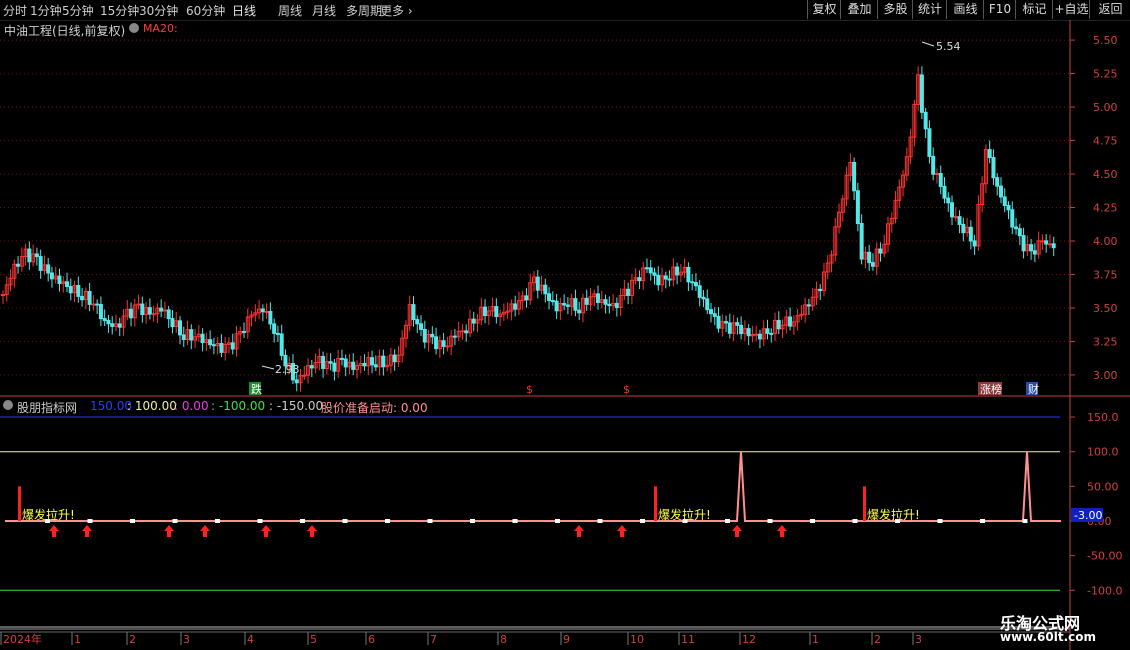  I want to click on min-price-label: 2.93, so click(287, 369).